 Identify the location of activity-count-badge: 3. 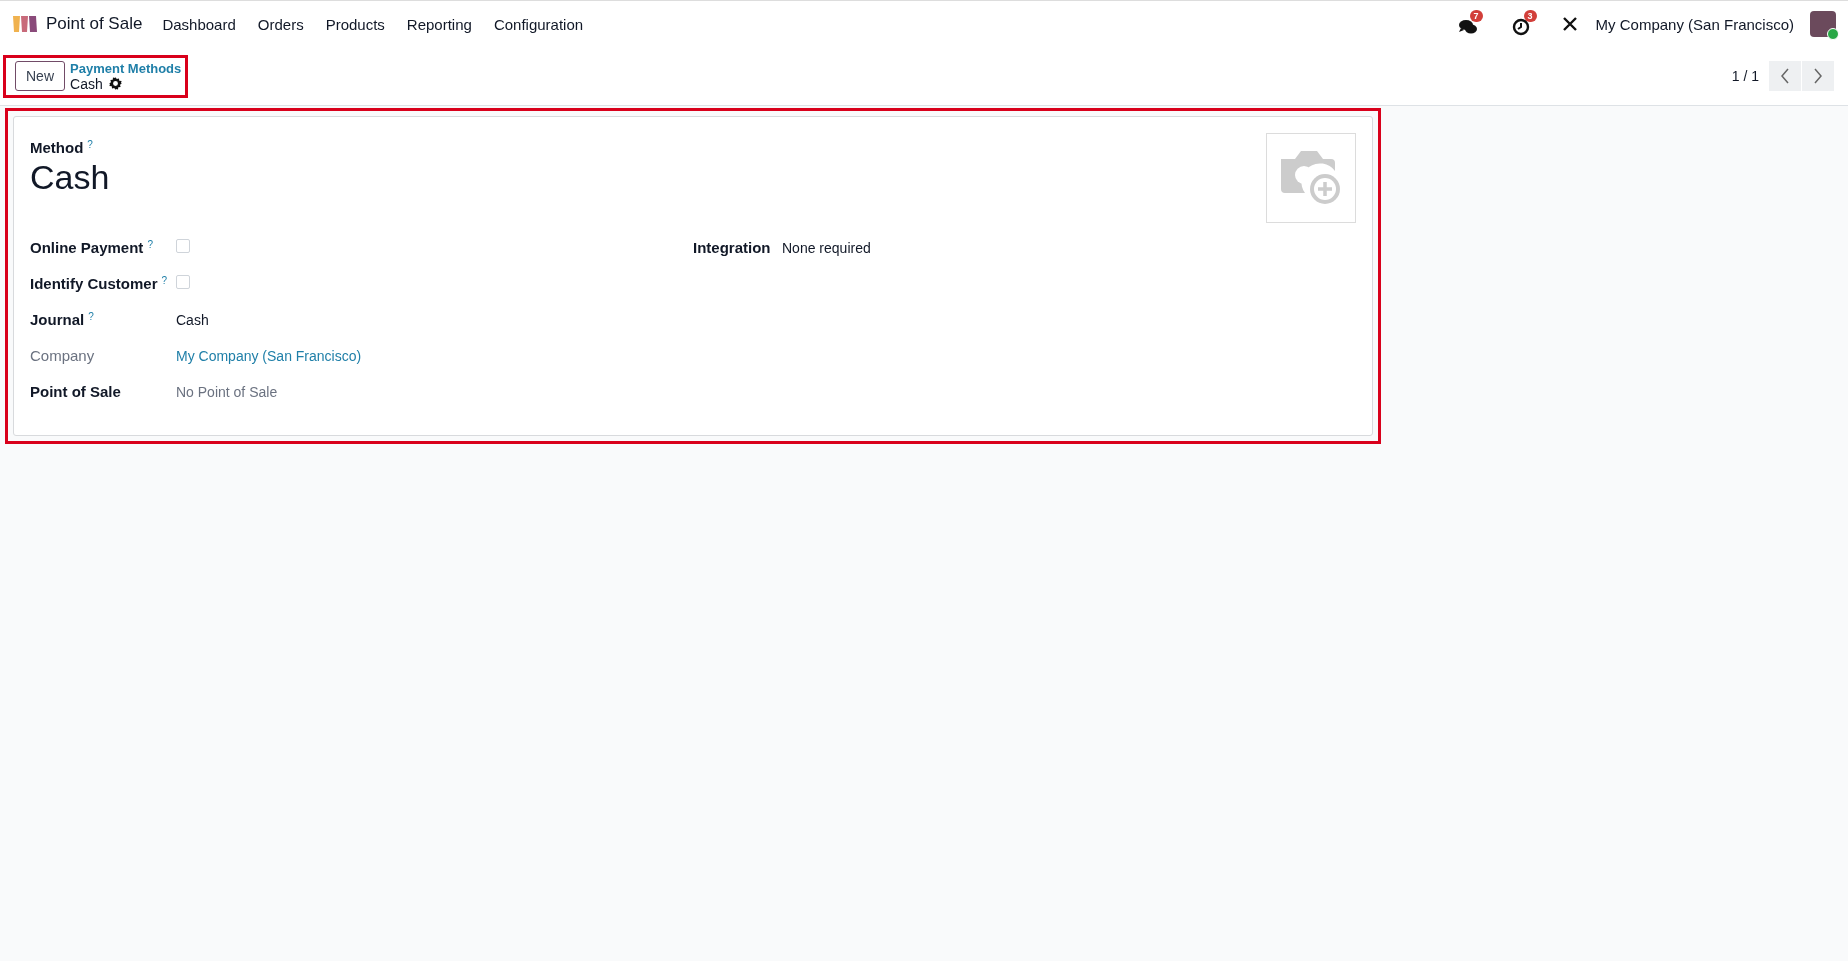
(1530, 16).